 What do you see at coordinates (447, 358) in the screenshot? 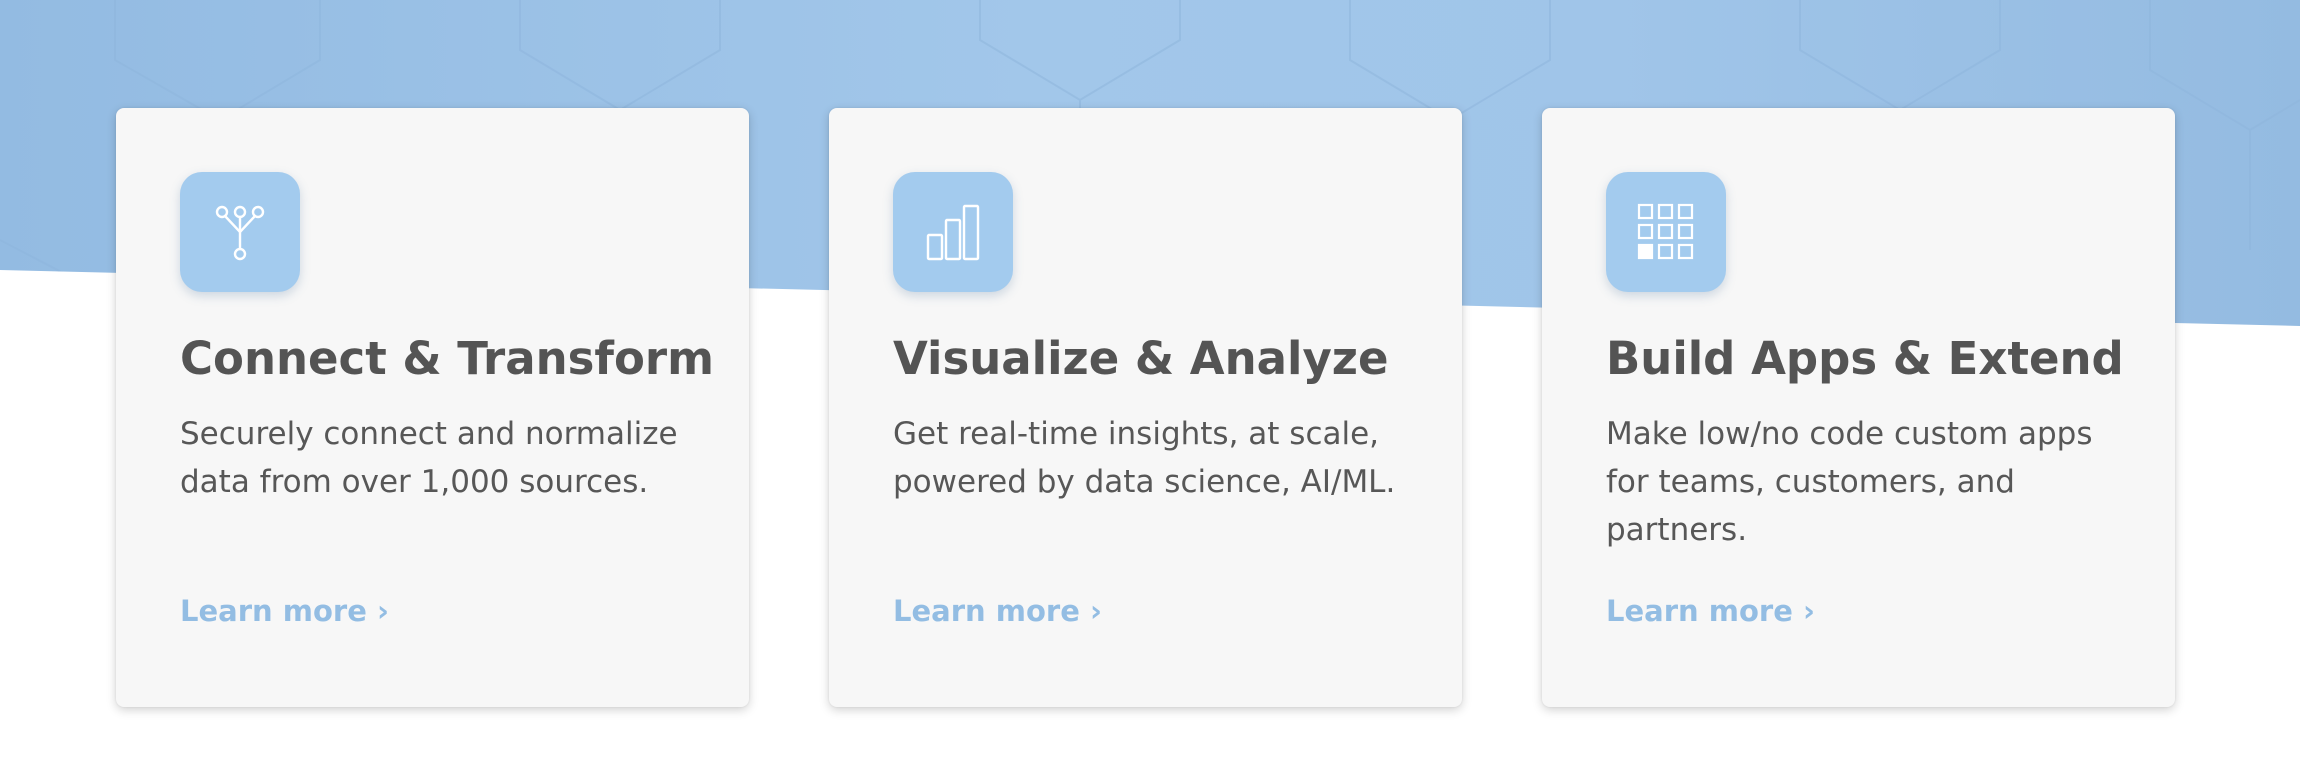
I see `card-title: Connect & Transform` at bounding box center [447, 358].